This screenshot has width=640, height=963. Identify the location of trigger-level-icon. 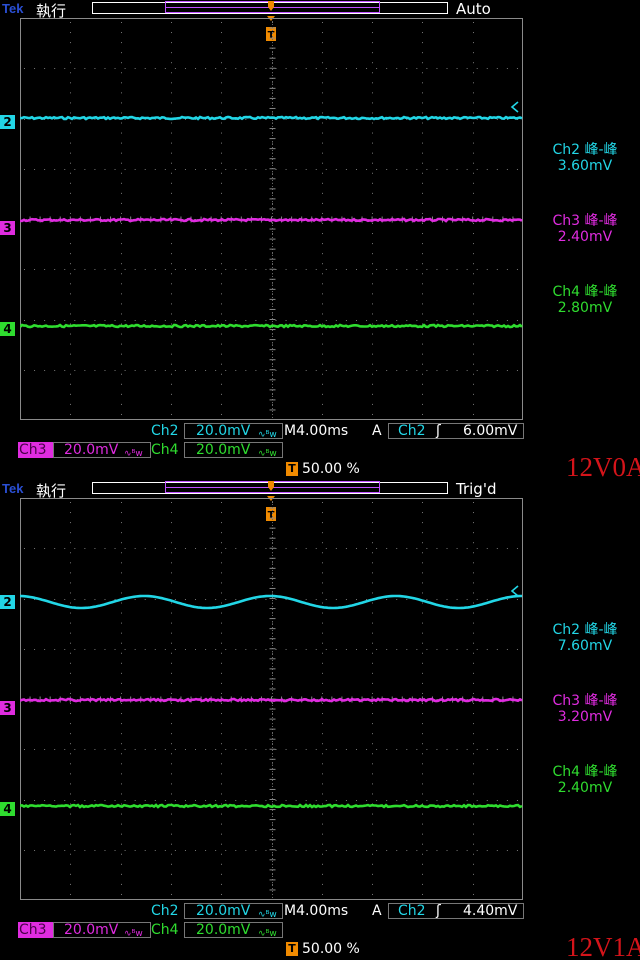
(514, 107).